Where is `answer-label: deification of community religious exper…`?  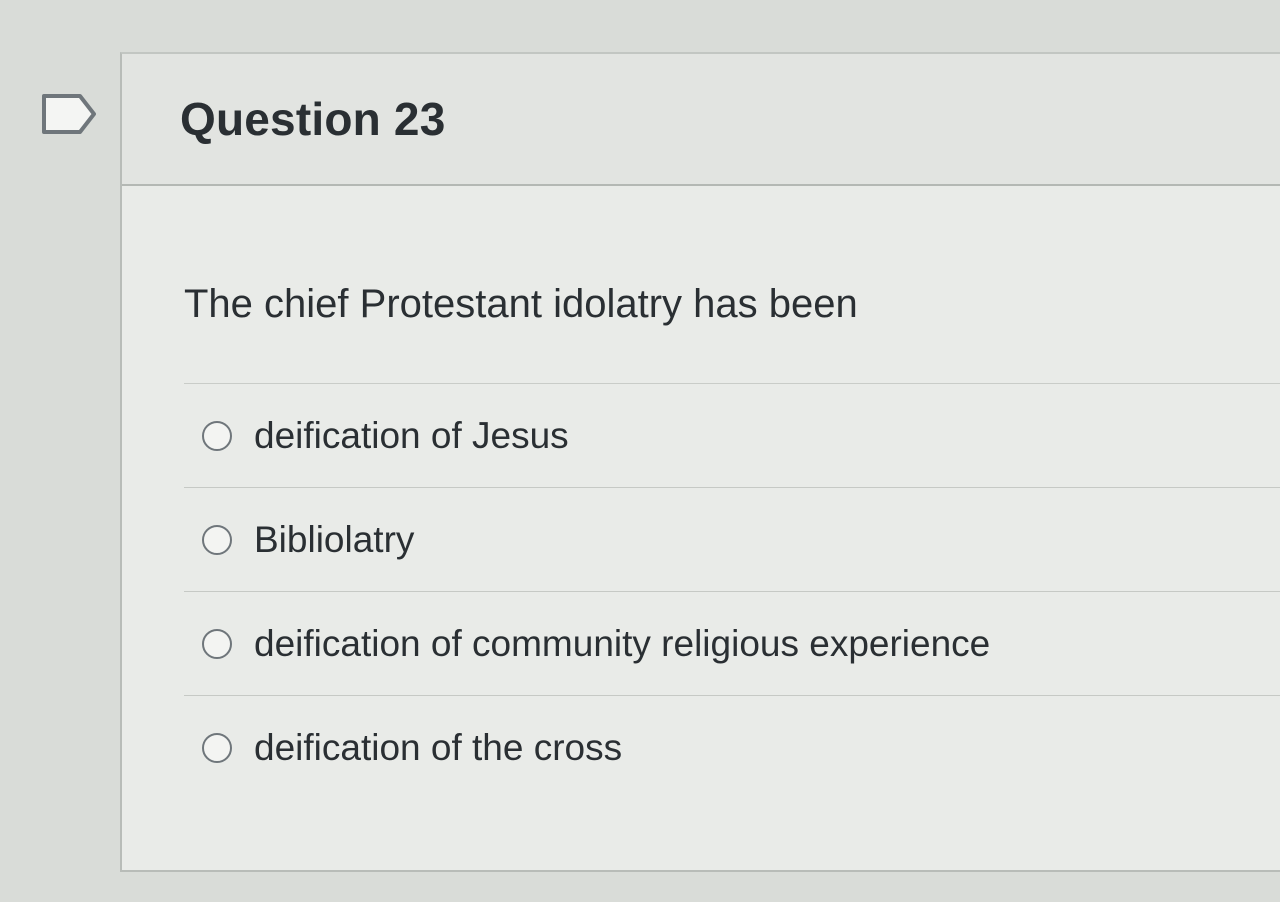
answer-label: deification of community religious exper… is located at coordinates (622, 644).